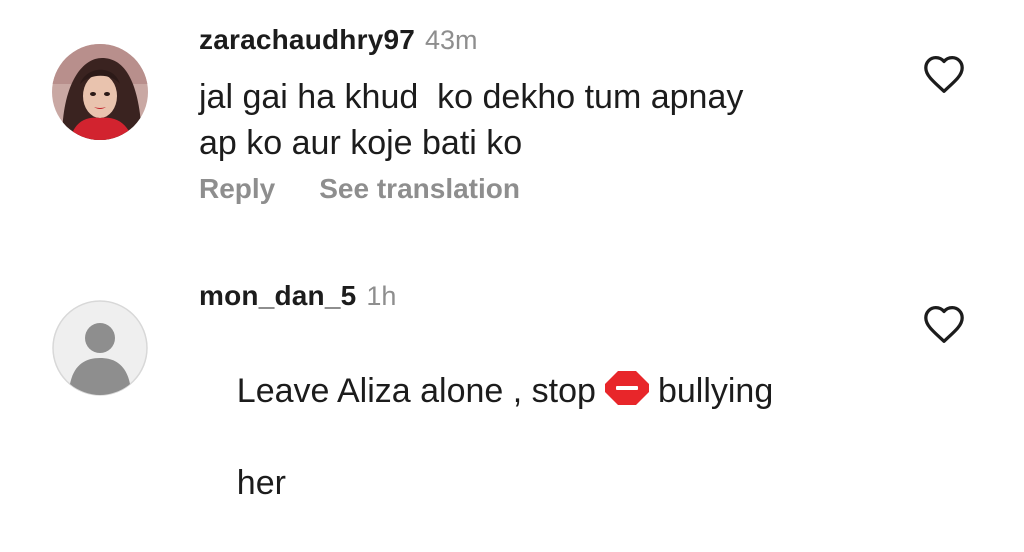 The width and height of the screenshot is (1024, 552). Describe the element at coordinates (715, 391) in the screenshot. I see `comment-text-end: bullying` at that location.